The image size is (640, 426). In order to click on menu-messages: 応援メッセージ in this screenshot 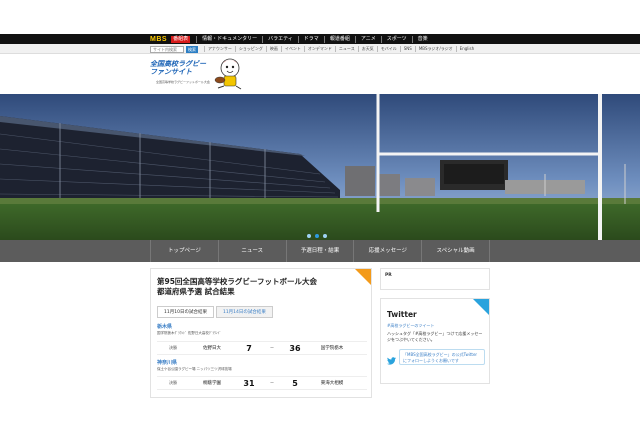, I will do `click(387, 251)`.